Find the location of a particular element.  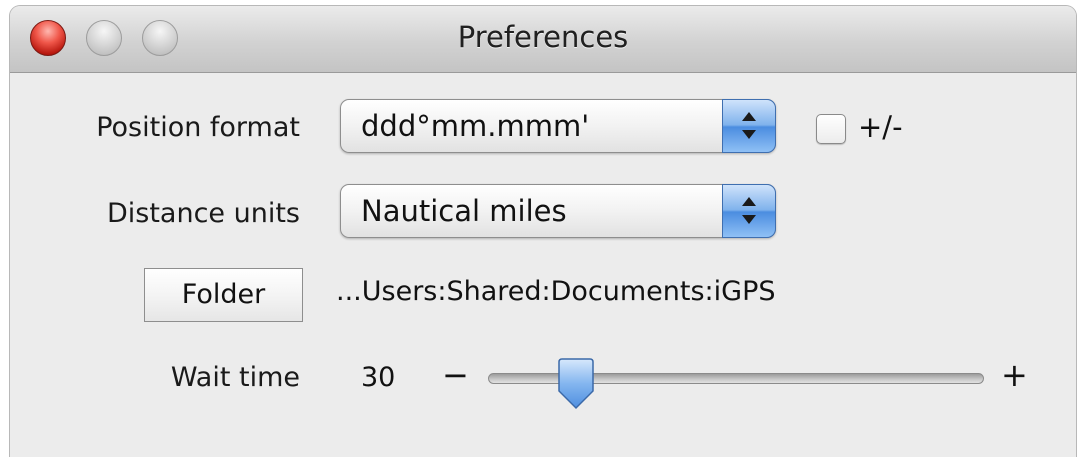

wait-time-label: Wait time is located at coordinates (235, 377).